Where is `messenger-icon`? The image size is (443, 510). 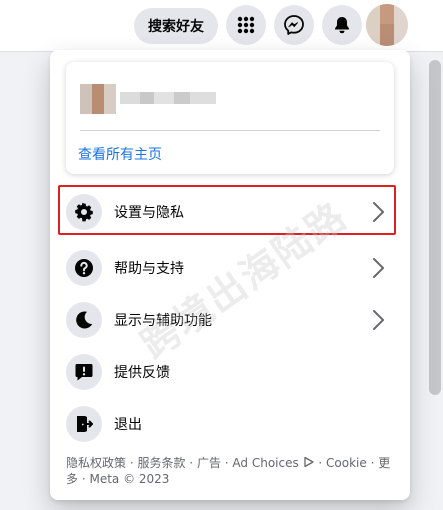
messenger-icon is located at coordinates (294, 25).